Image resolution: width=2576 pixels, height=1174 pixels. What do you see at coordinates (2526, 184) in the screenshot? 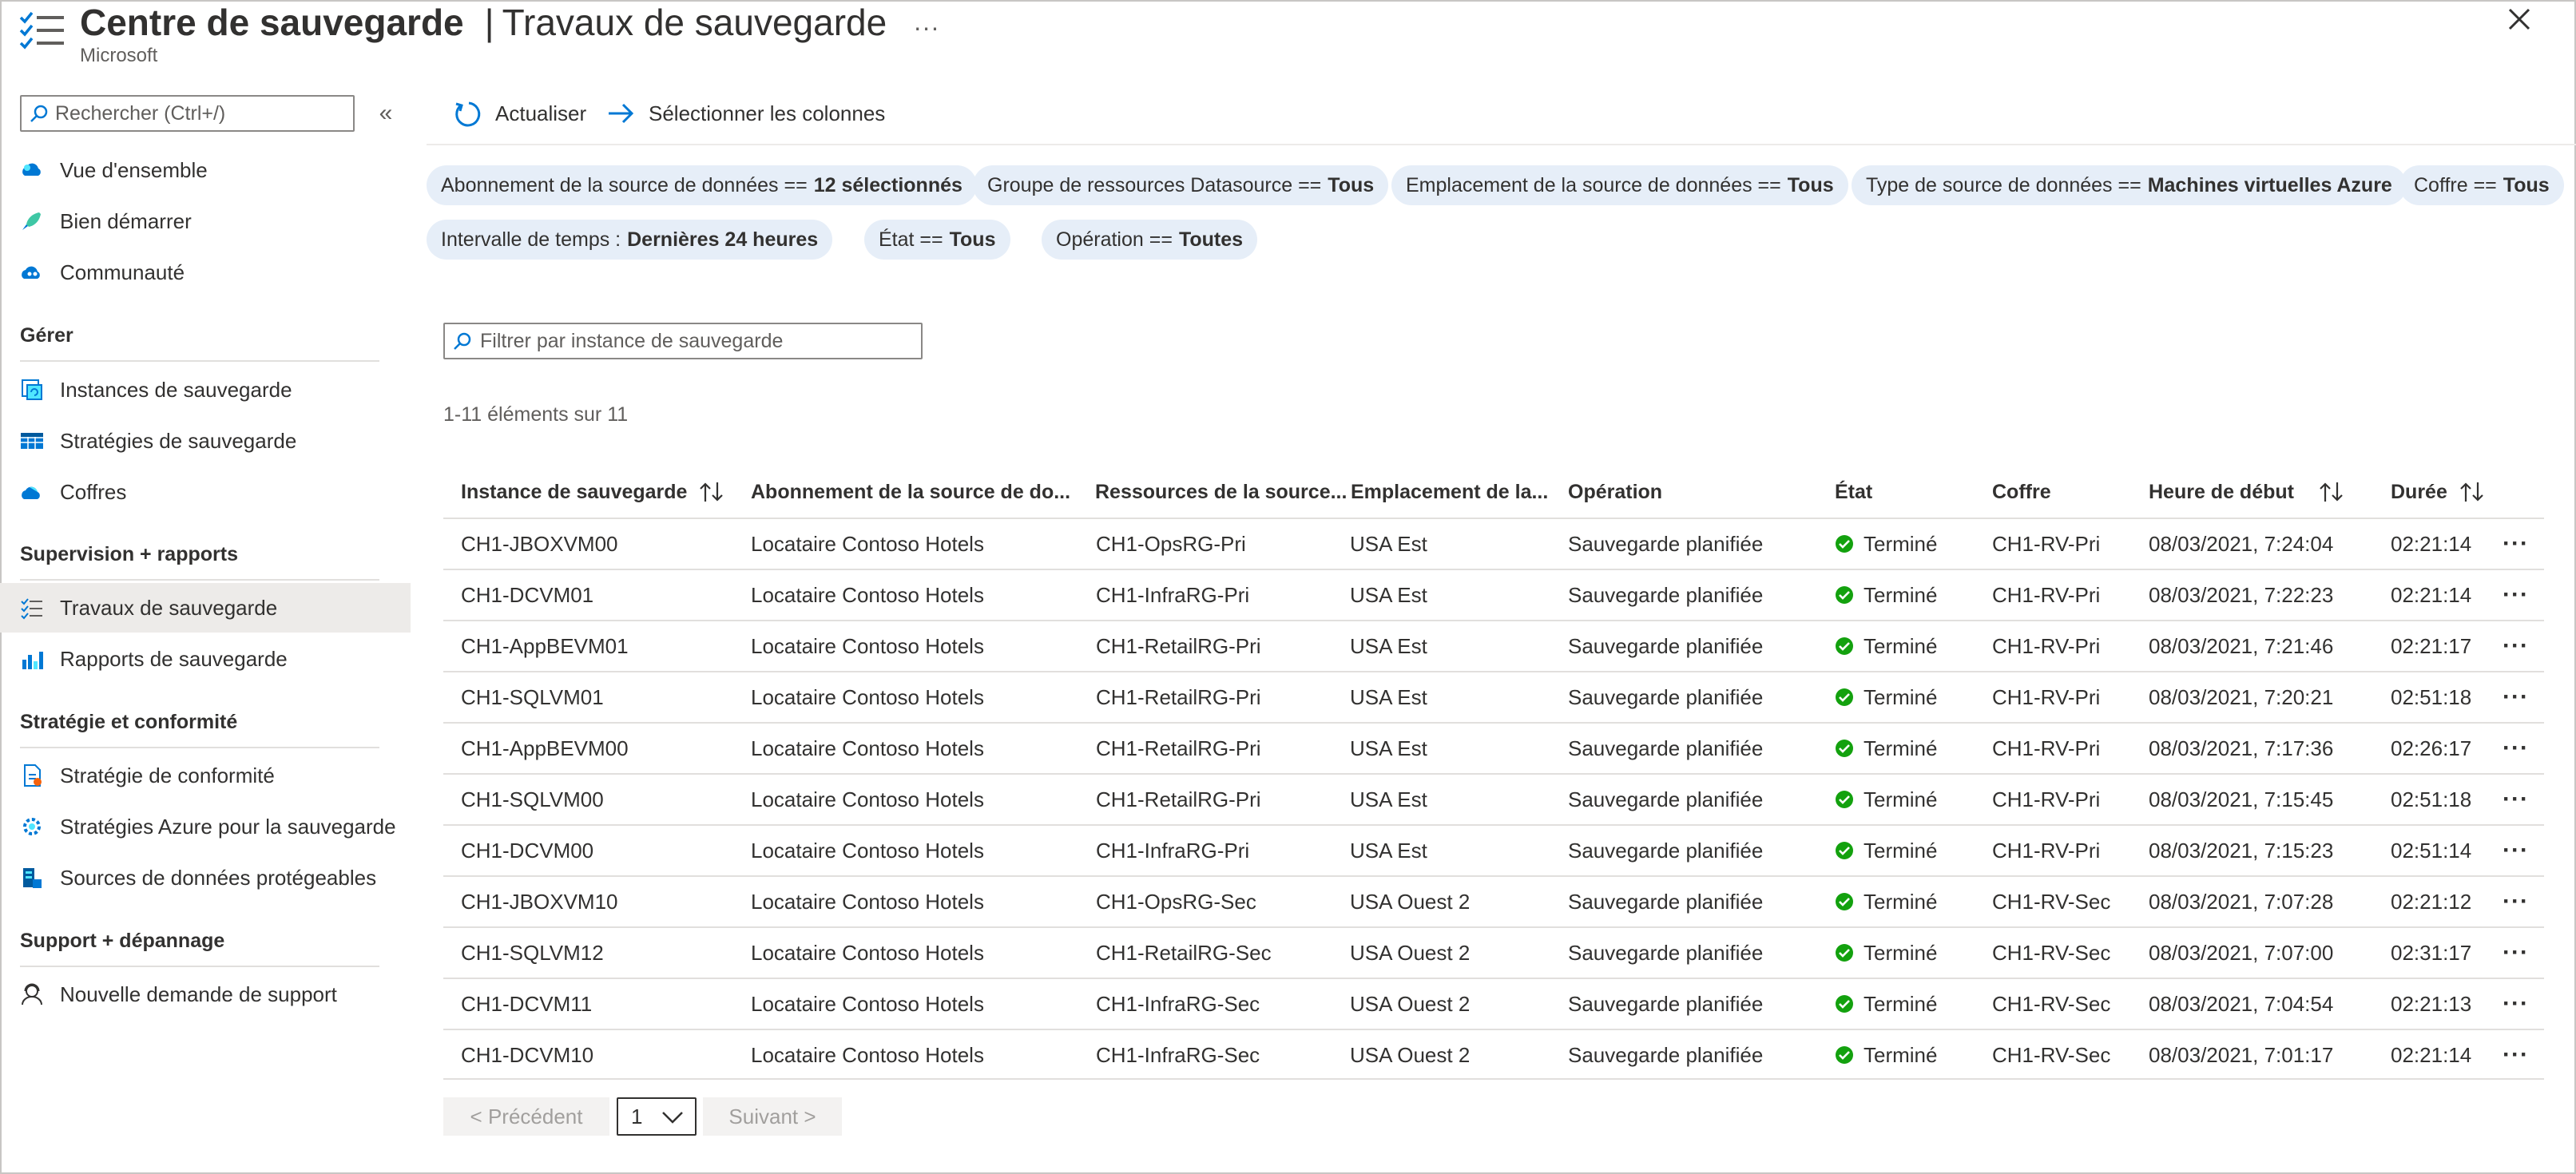
I see `filter-pill-value: Tous` at bounding box center [2526, 184].